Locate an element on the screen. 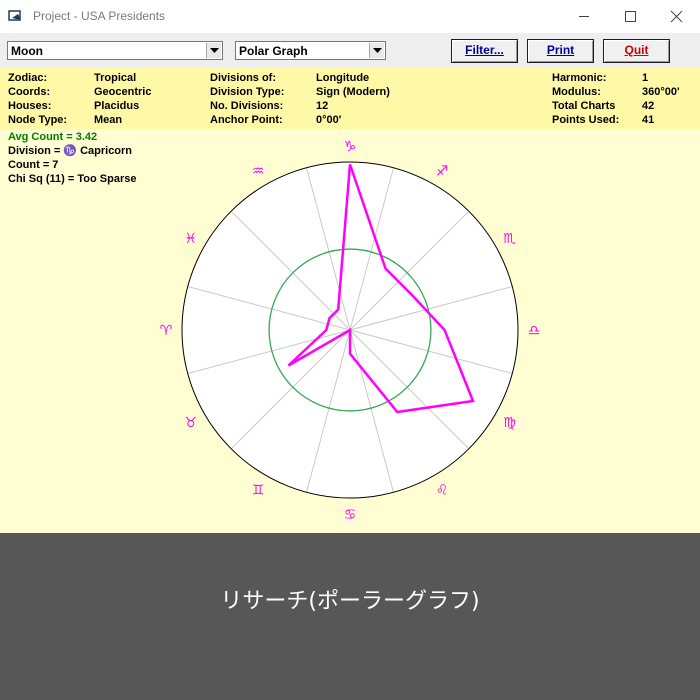 This screenshot has width=700, height=700. avg-count-text: Avg Count = 3.42 is located at coordinates (53, 137).